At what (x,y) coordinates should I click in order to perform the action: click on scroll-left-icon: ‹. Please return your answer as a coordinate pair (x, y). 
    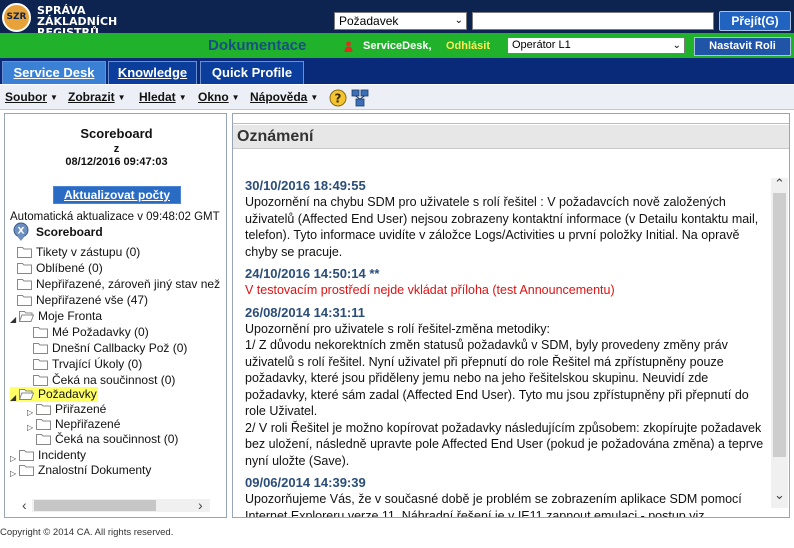
    Looking at the image, I should click on (24, 505).